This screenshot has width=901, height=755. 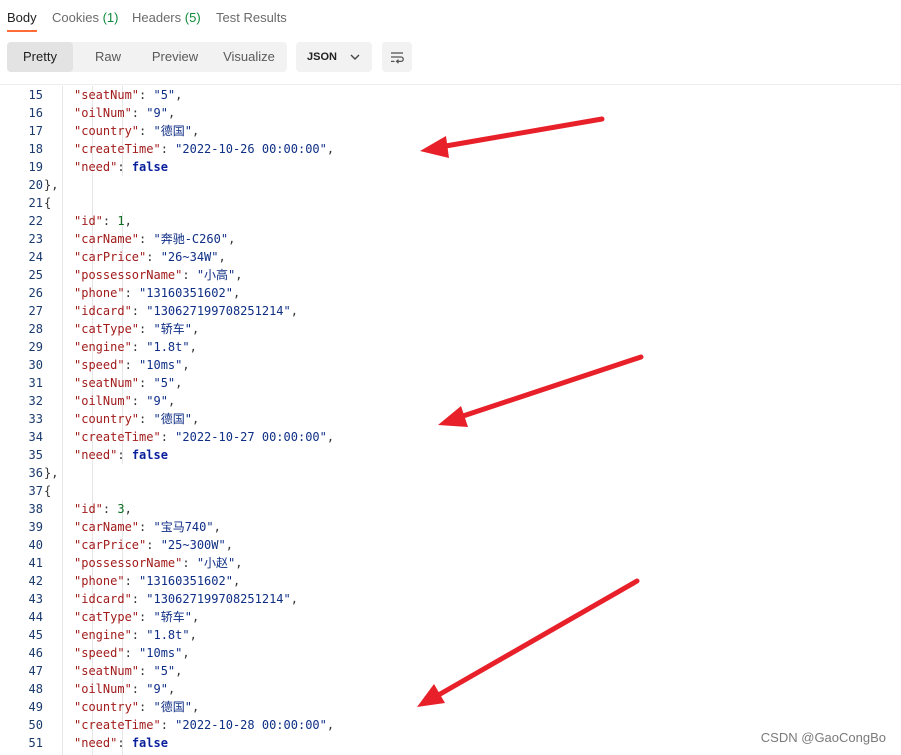 What do you see at coordinates (251, 725) in the screenshot?
I see `json-string: "2022-10-28 00:00:00"` at bounding box center [251, 725].